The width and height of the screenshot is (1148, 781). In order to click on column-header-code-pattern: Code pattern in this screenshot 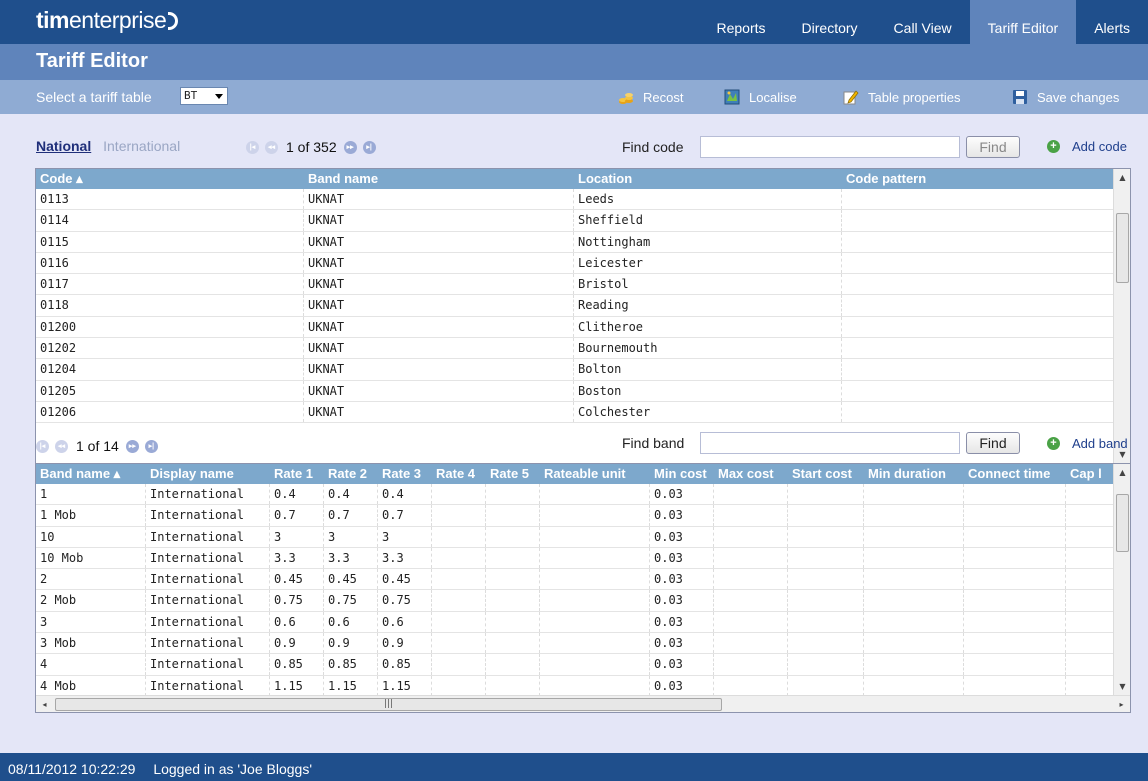, I will do `click(978, 179)`.